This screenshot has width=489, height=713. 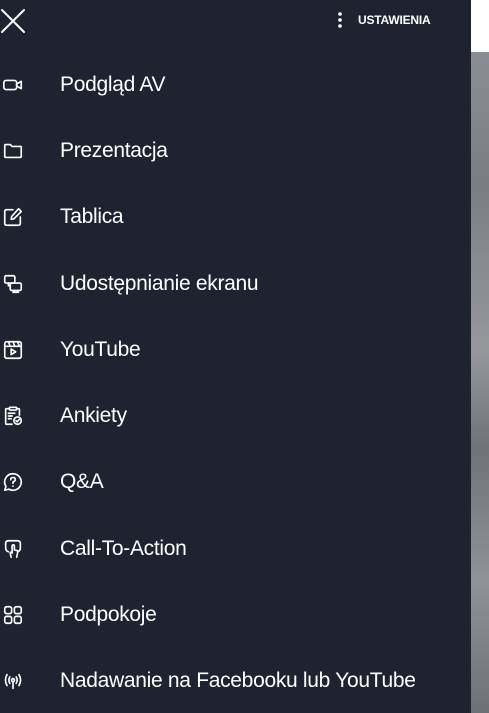 I want to click on menu-item-youtube: YouTube, so click(x=235, y=350).